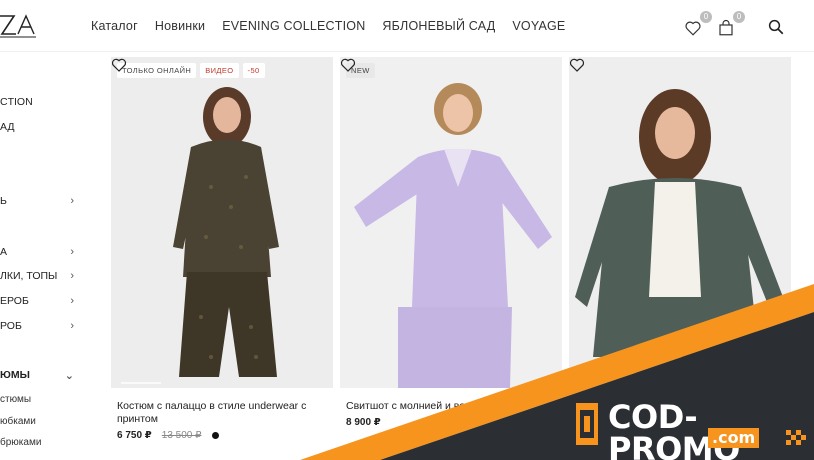 The image size is (814, 460). What do you see at coordinates (38, 303) in the screenshot?
I see `sidebar-item-wardrobe-1: ЕРОБ ›` at bounding box center [38, 303].